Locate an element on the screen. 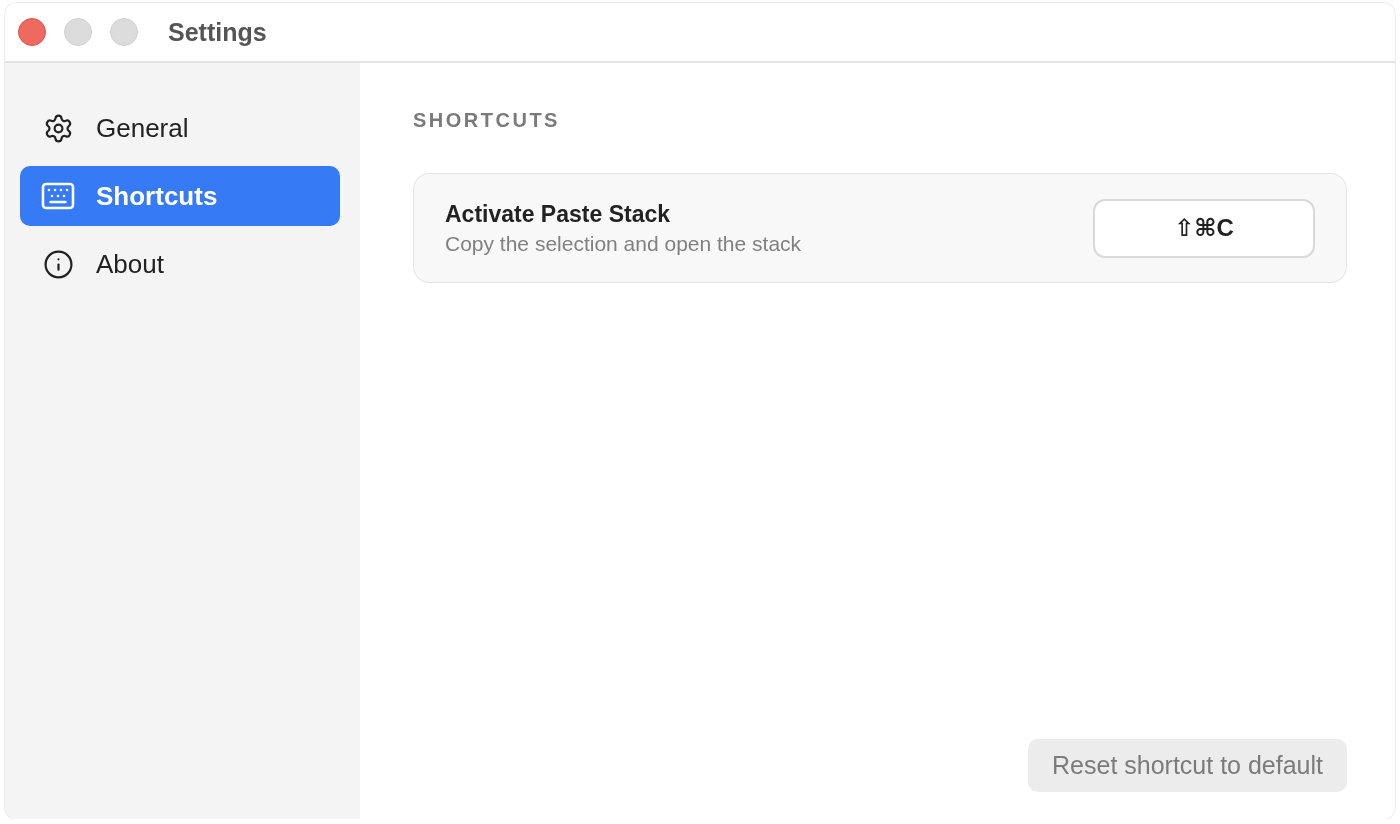 The image size is (1400, 824). shortcut-title: Activate Paste Stack is located at coordinates (558, 214).